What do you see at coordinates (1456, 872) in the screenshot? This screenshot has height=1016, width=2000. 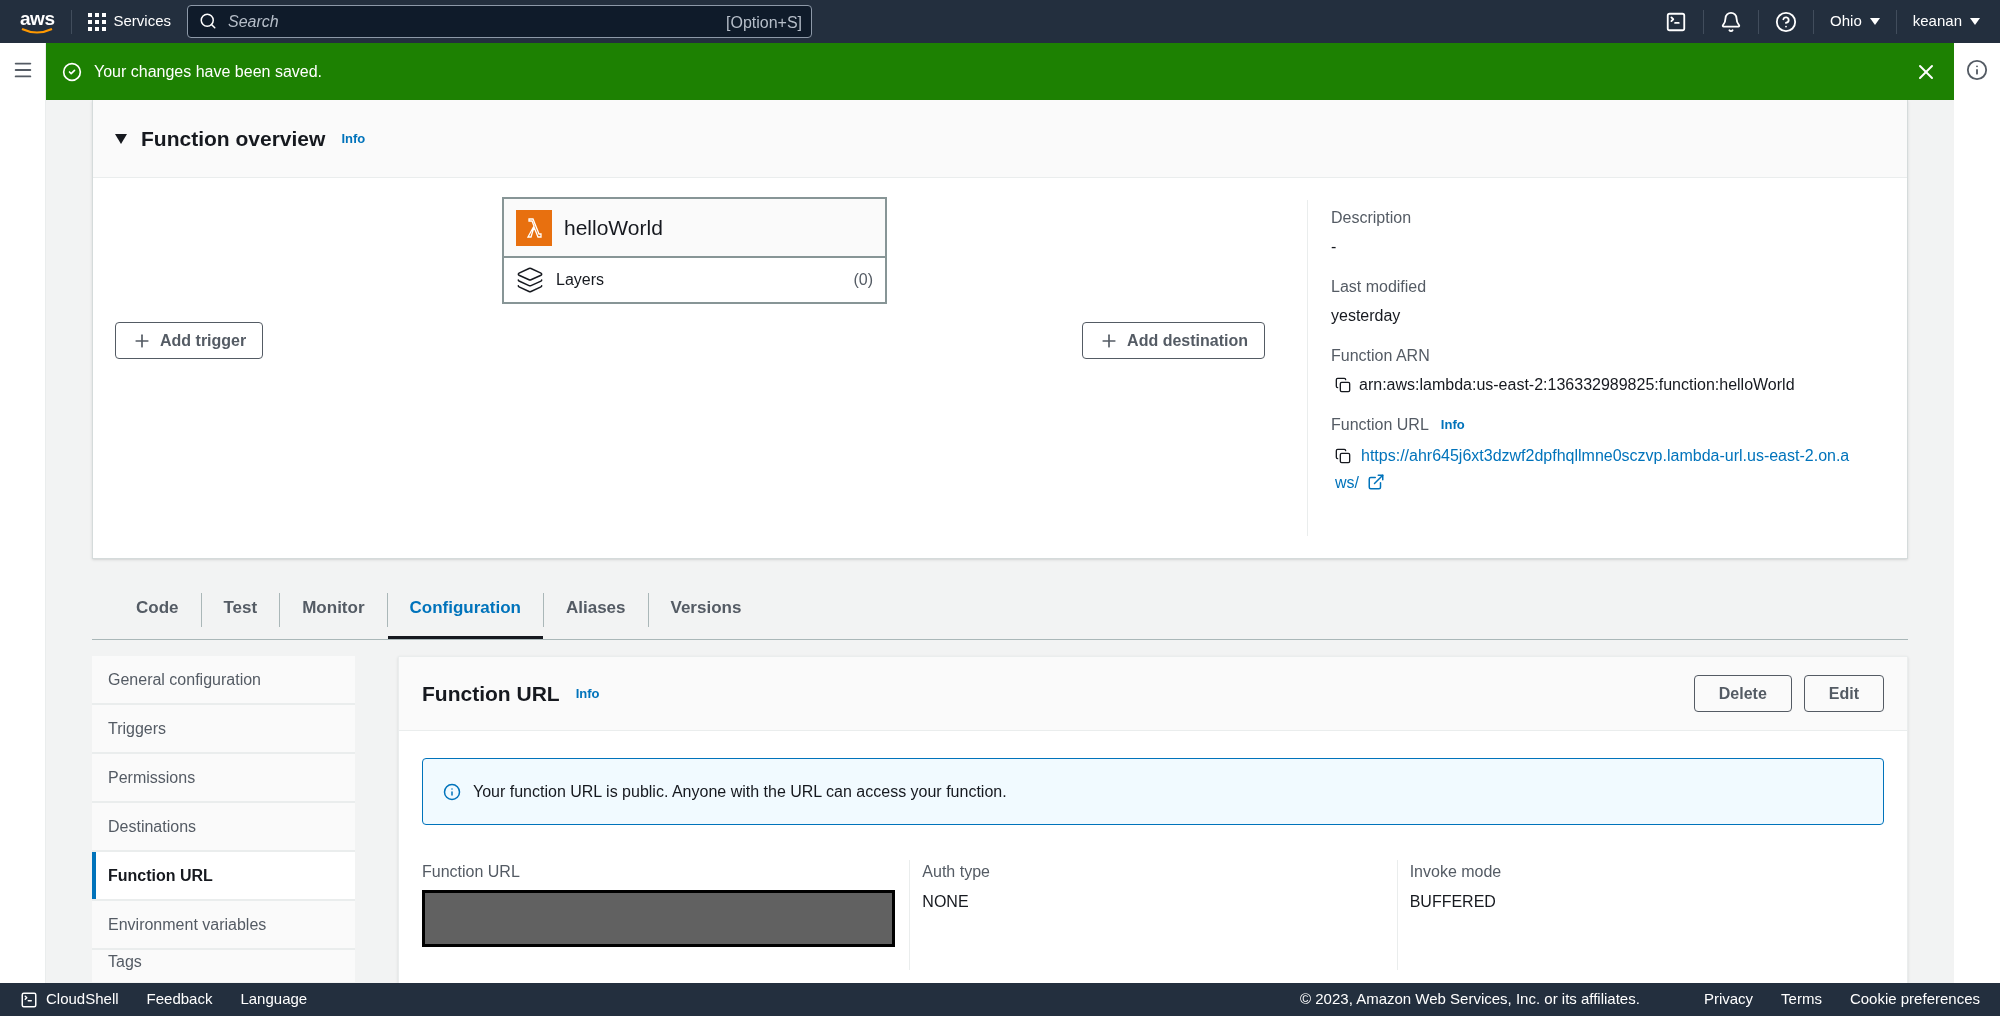 I see `field-label: Invoke mode` at bounding box center [1456, 872].